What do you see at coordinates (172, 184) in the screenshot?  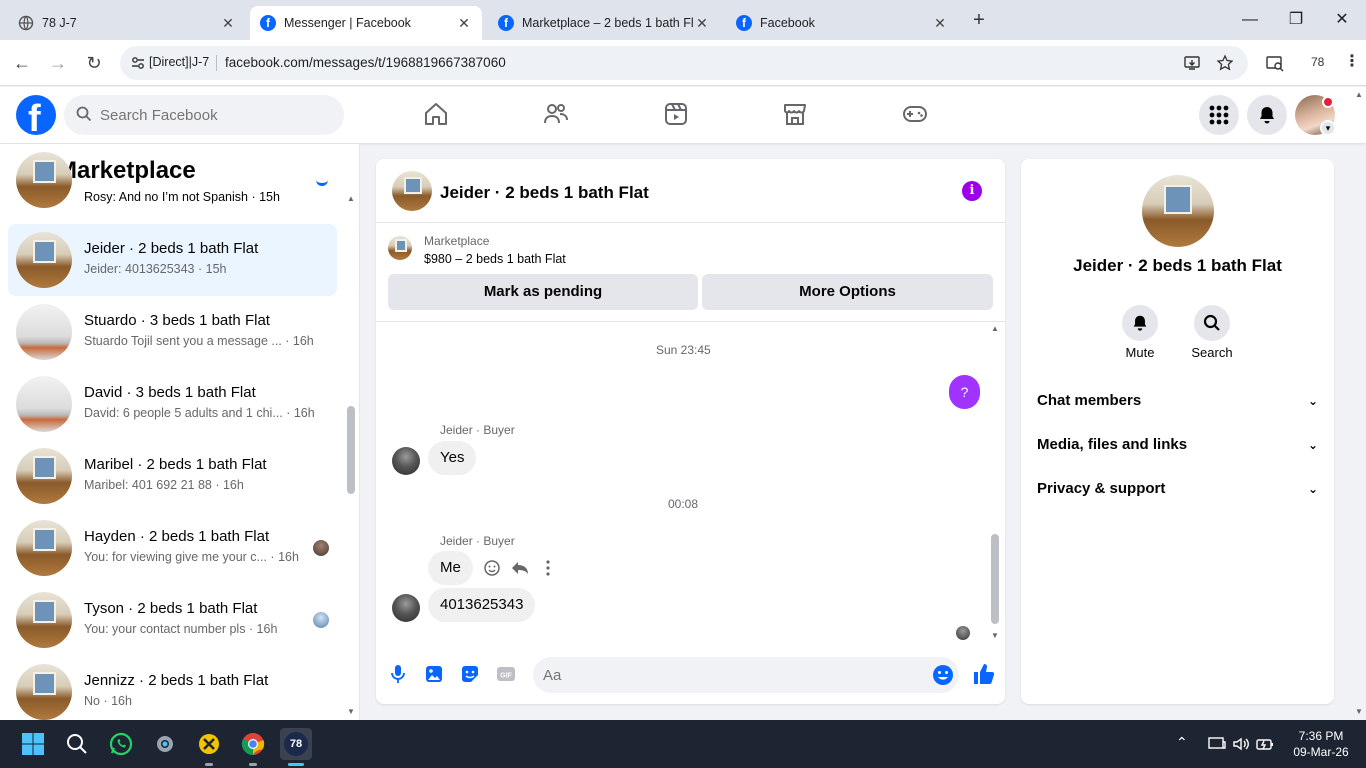 I see `conversation-rosy: Rosy: And no I’m not Spanish · 15h` at bounding box center [172, 184].